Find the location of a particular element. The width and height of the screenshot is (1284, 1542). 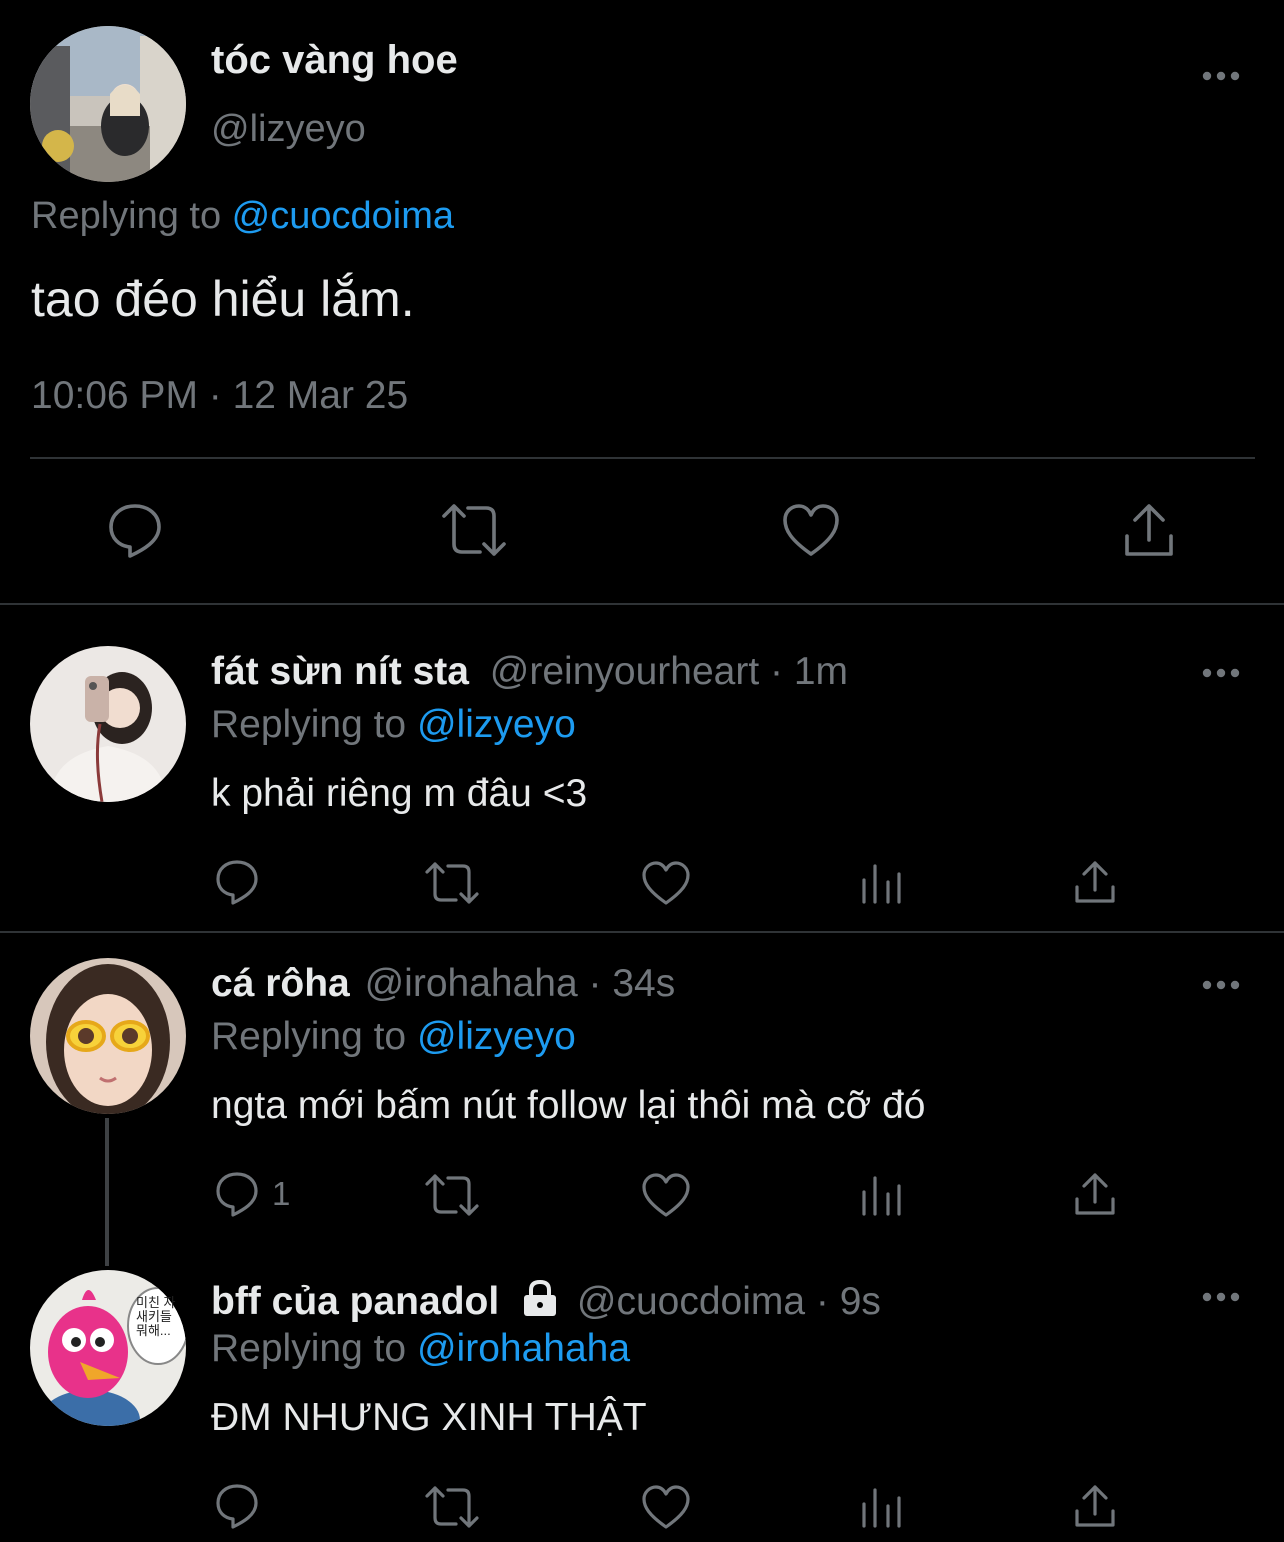

reply-2-header: cá rôha @irohahaha · 34s is located at coordinates (443, 984).